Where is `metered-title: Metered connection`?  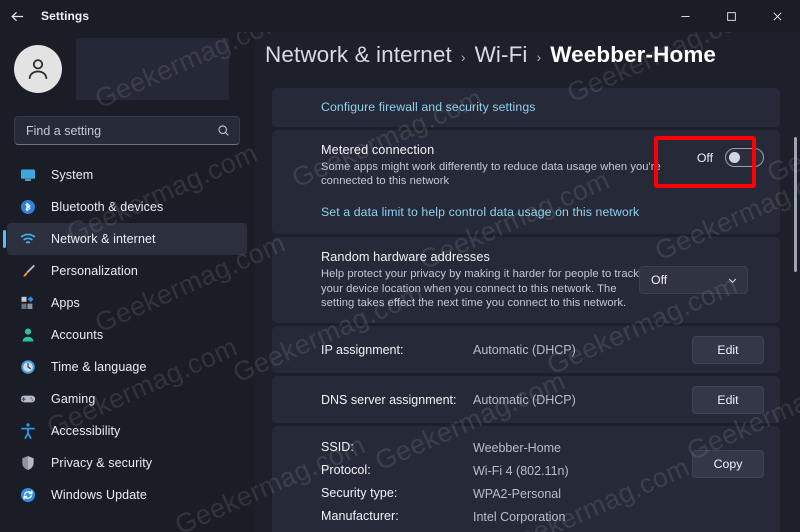
metered-title: Metered connection is located at coordinates (378, 150).